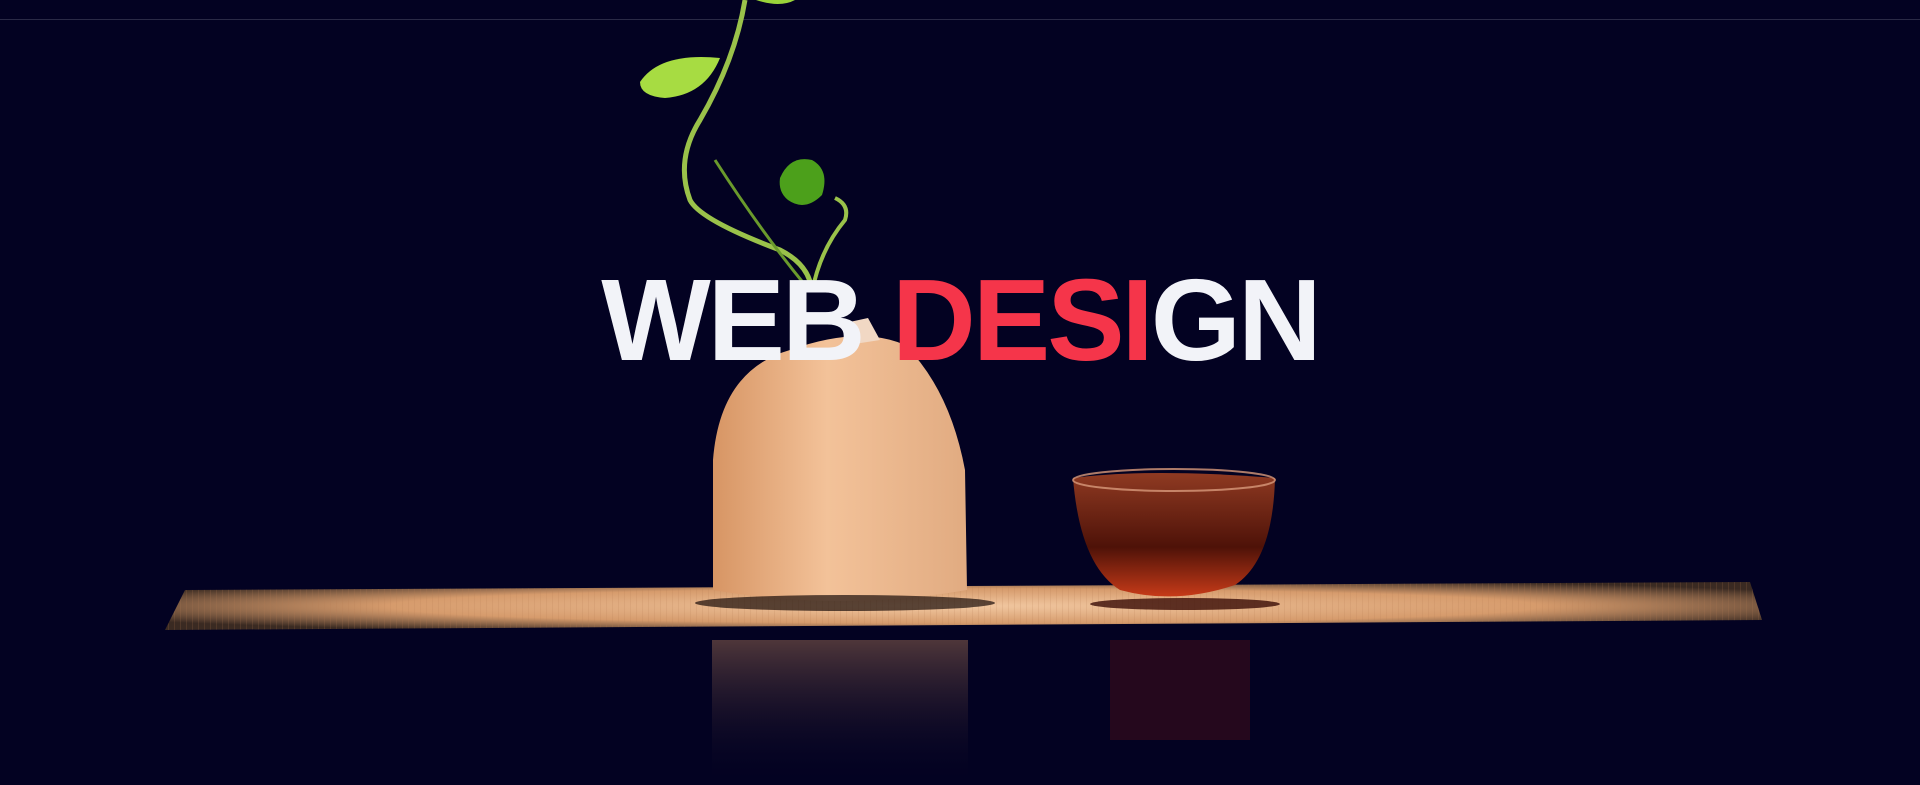 The width and height of the screenshot is (1920, 785). I want to click on hero-title-accent: DESI, so click(1023, 320).